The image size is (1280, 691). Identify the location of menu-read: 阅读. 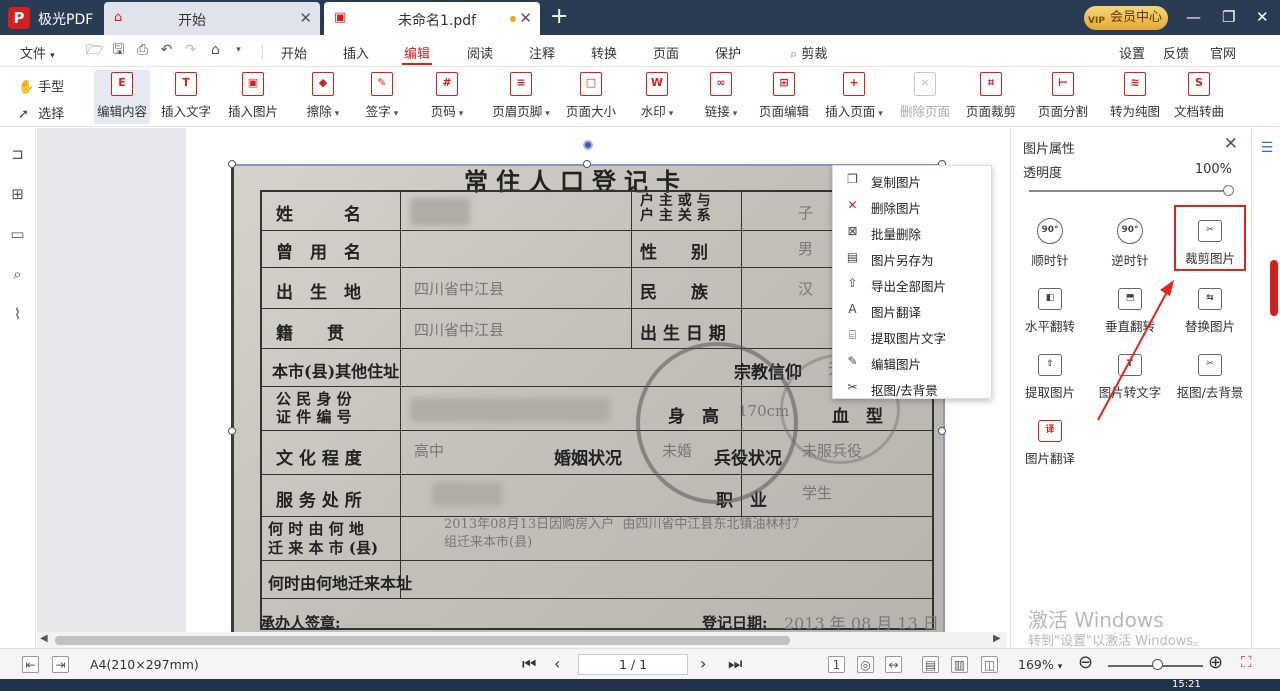
(480, 52).